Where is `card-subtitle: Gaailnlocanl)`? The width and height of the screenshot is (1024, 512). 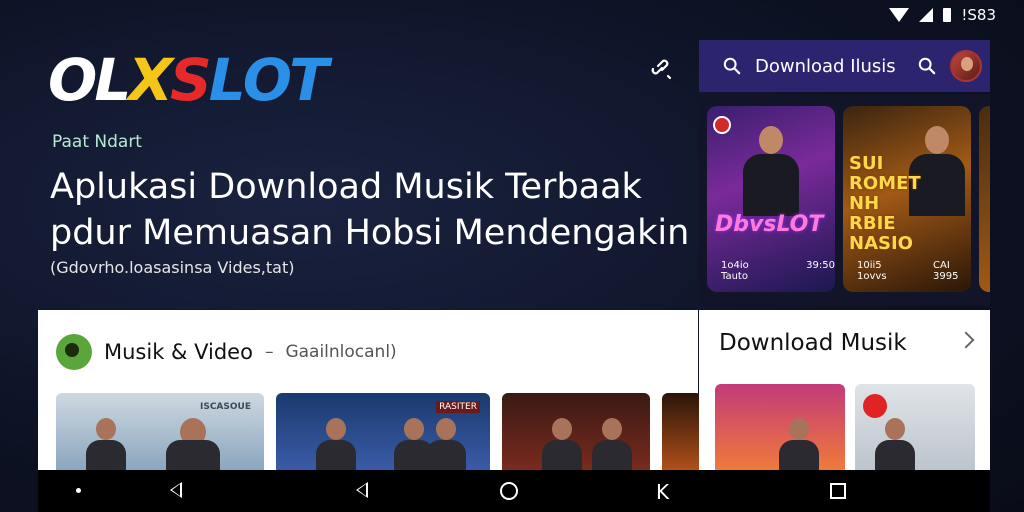 card-subtitle: Gaailnlocanl) is located at coordinates (341, 352).